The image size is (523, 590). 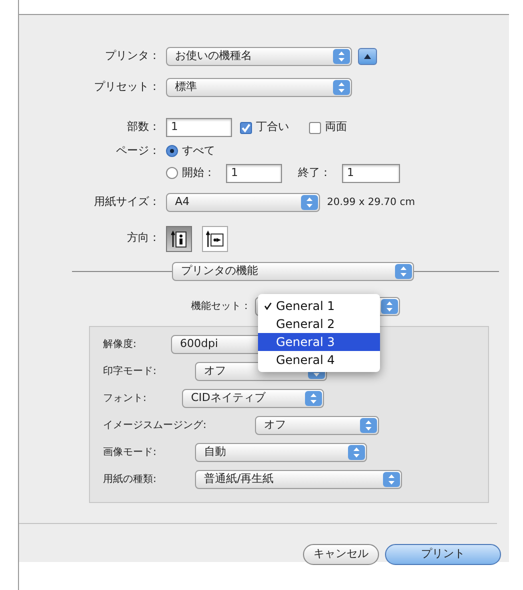 I want to click on field-label: イメージスムージング:, so click(x=155, y=425).